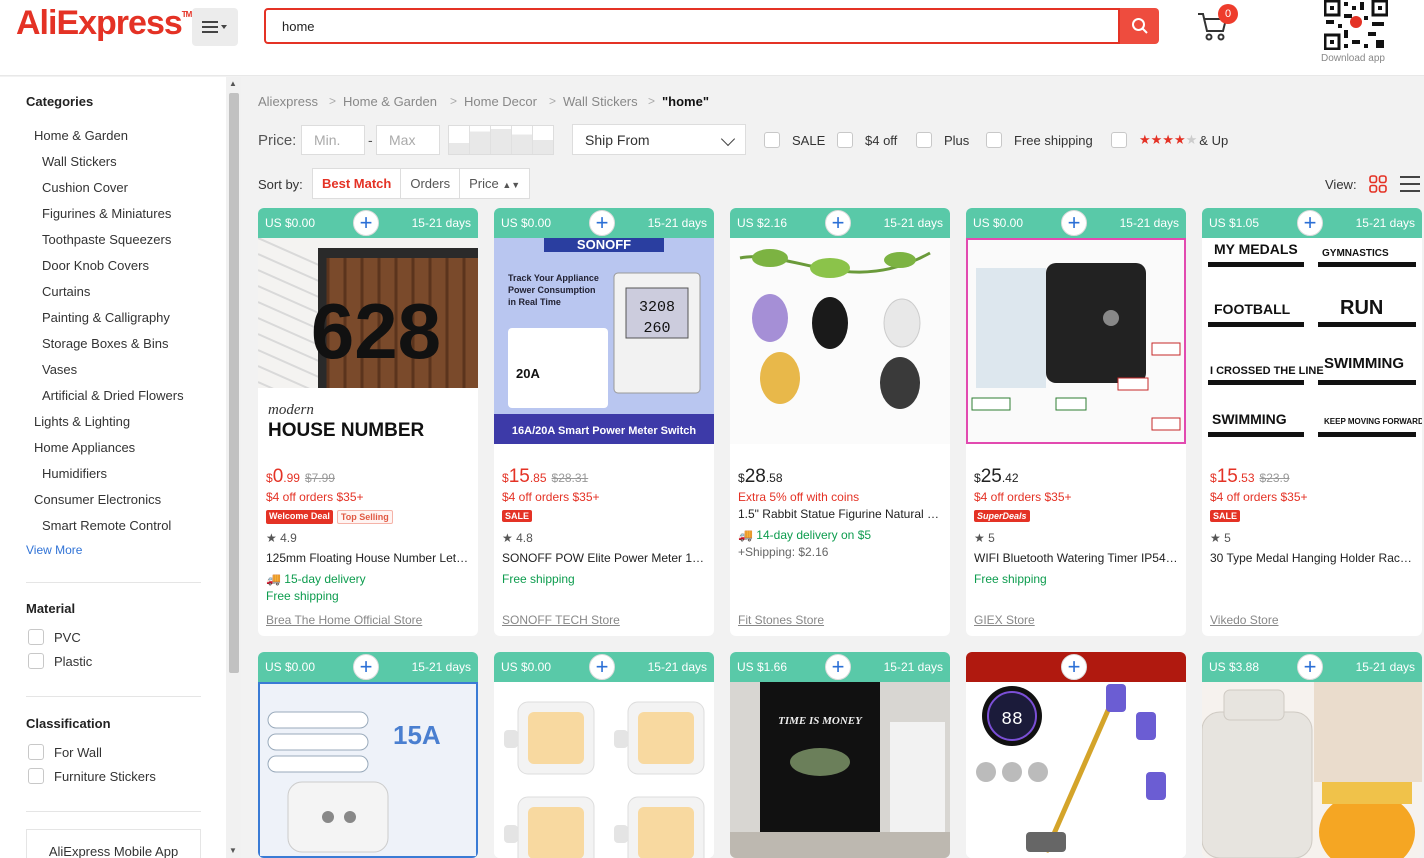 This screenshot has width=1424, height=858. I want to click on category-vases: Vases, so click(59, 369).